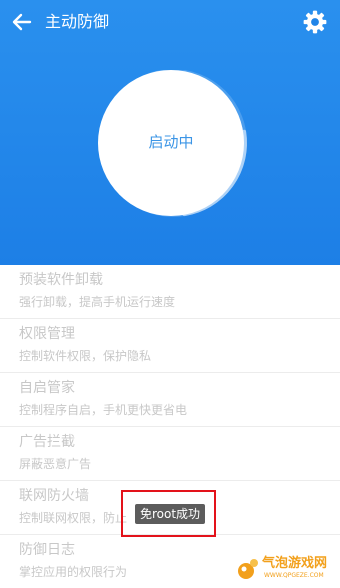  Describe the element at coordinates (85, 356) in the screenshot. I see `item-subtitle: 控制软件权限，保护隐私` at that location.